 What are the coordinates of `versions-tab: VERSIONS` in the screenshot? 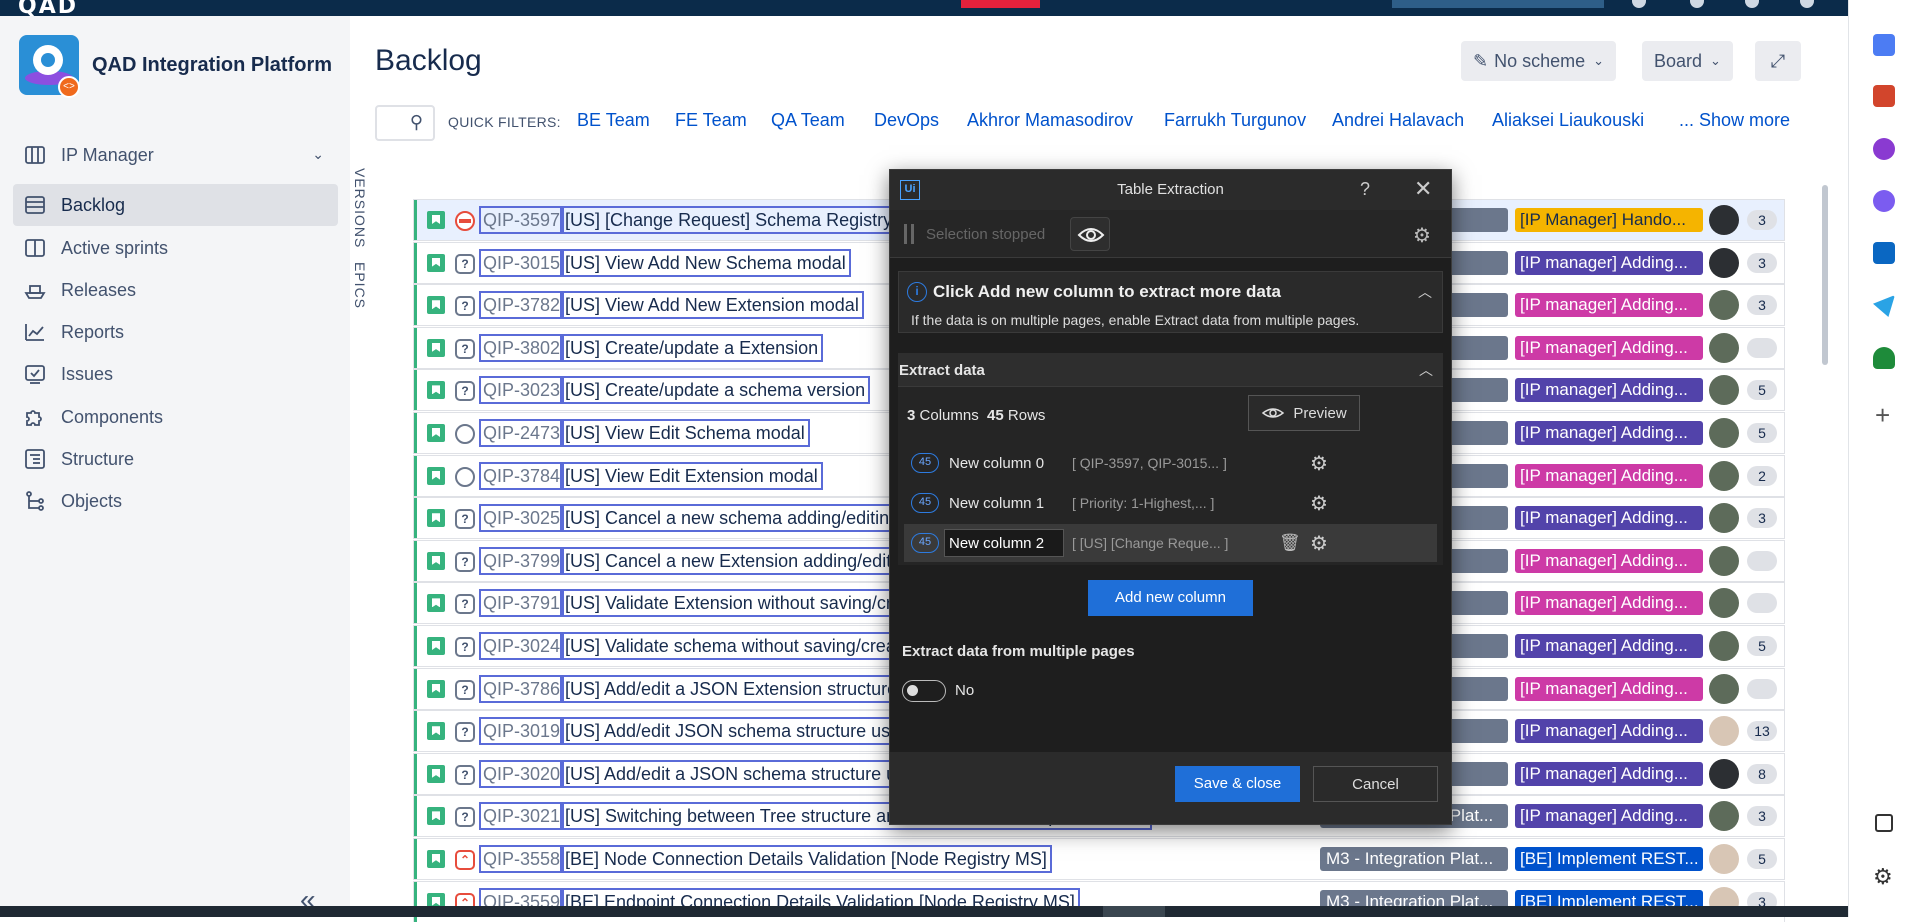 It's located at (360, 208).